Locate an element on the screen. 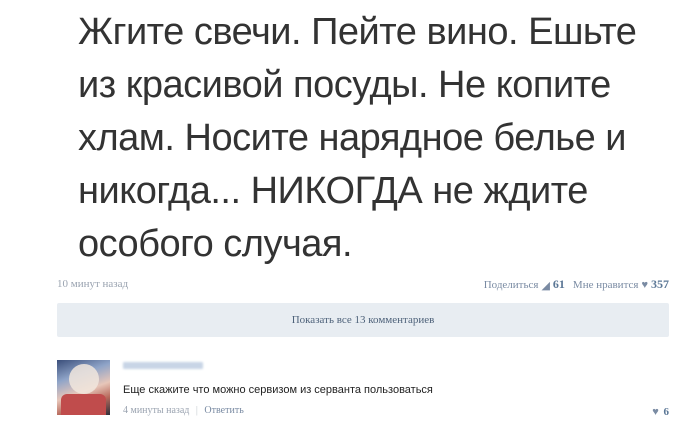  share-icon: ◢ is located at coordinates (545, 285).